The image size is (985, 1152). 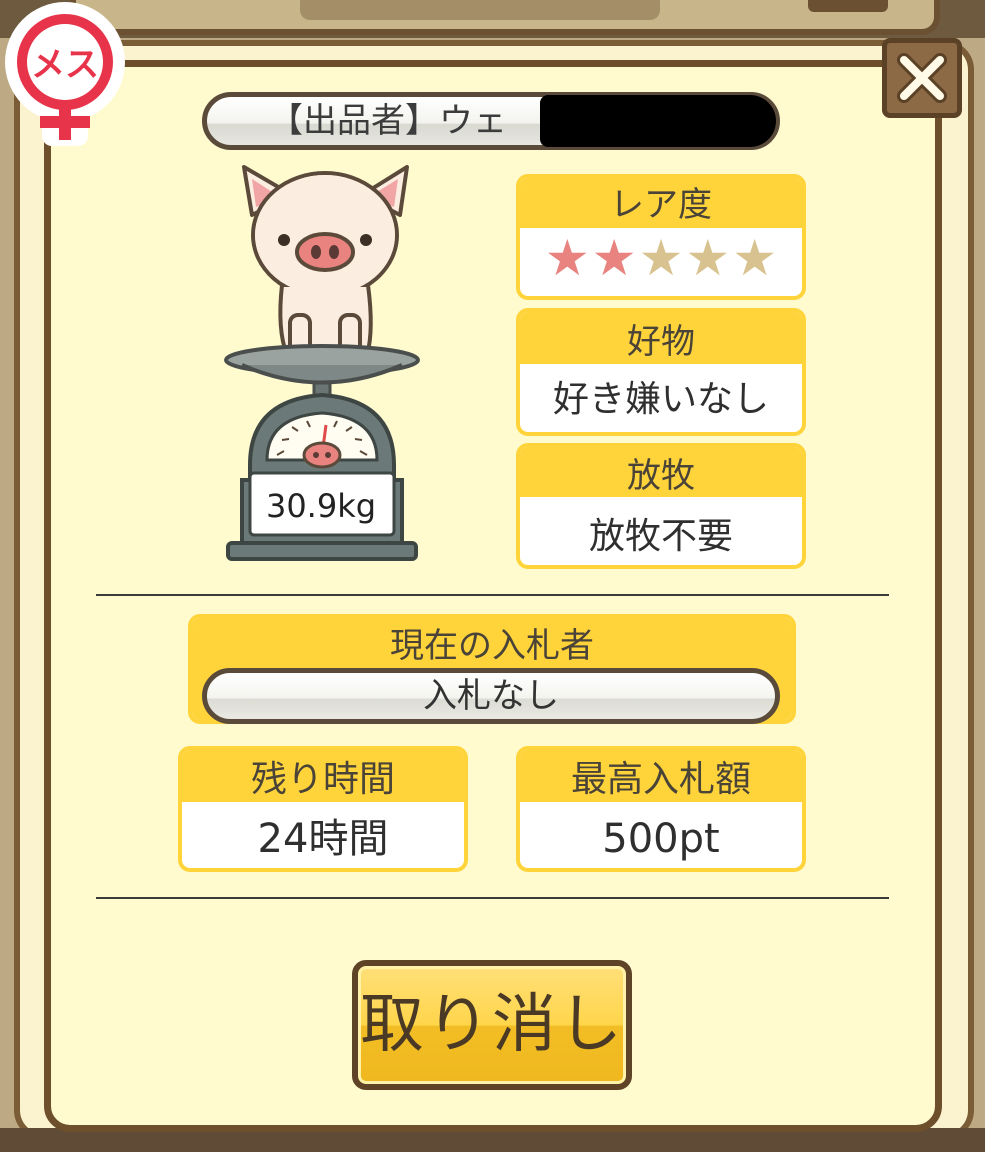 I want to click on grazing-card: 放牧 放牧不要, so click(x=661, y=506).